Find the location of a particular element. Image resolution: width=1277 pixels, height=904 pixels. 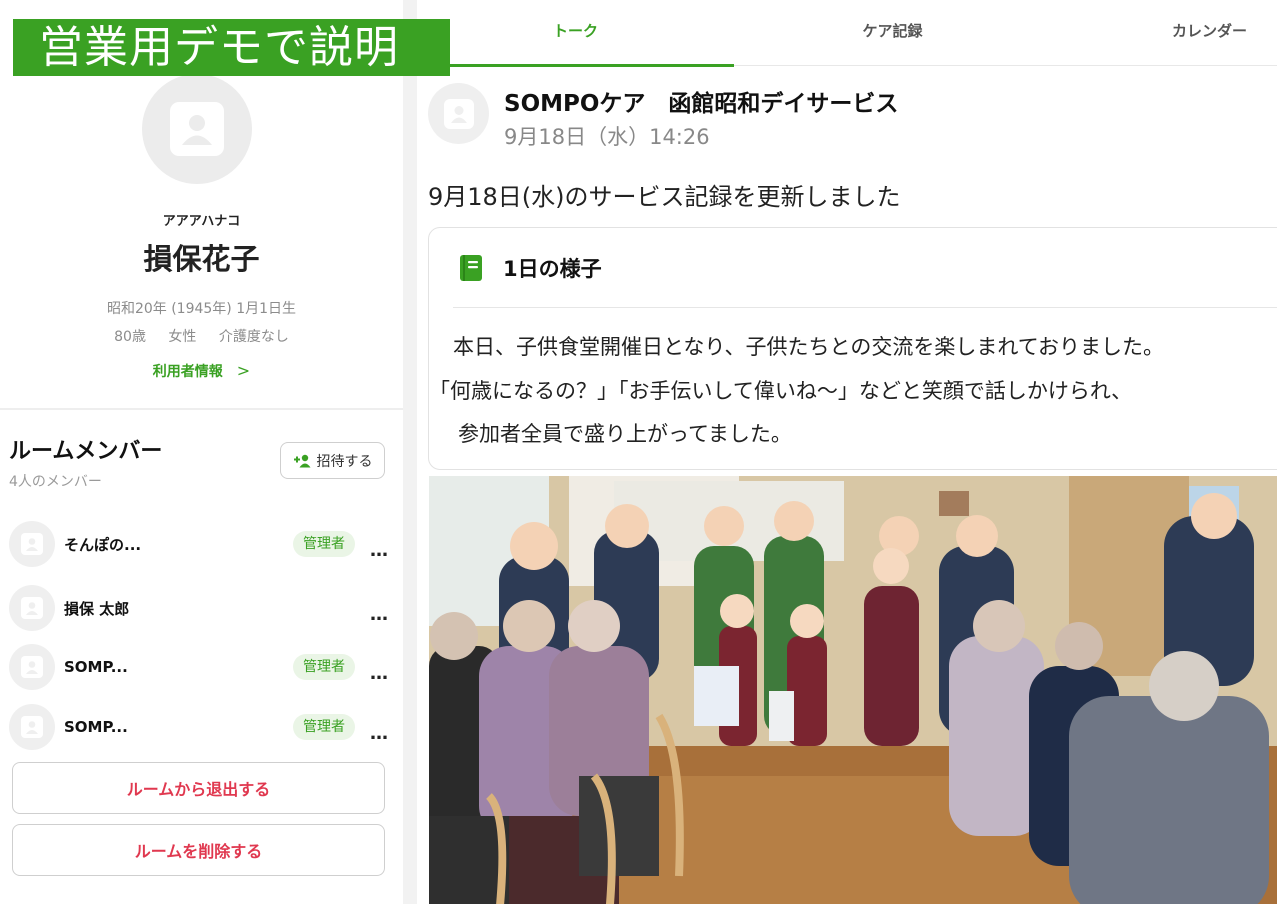

leave-room-button: ルームから退出する is located at coordinates (198, 788).